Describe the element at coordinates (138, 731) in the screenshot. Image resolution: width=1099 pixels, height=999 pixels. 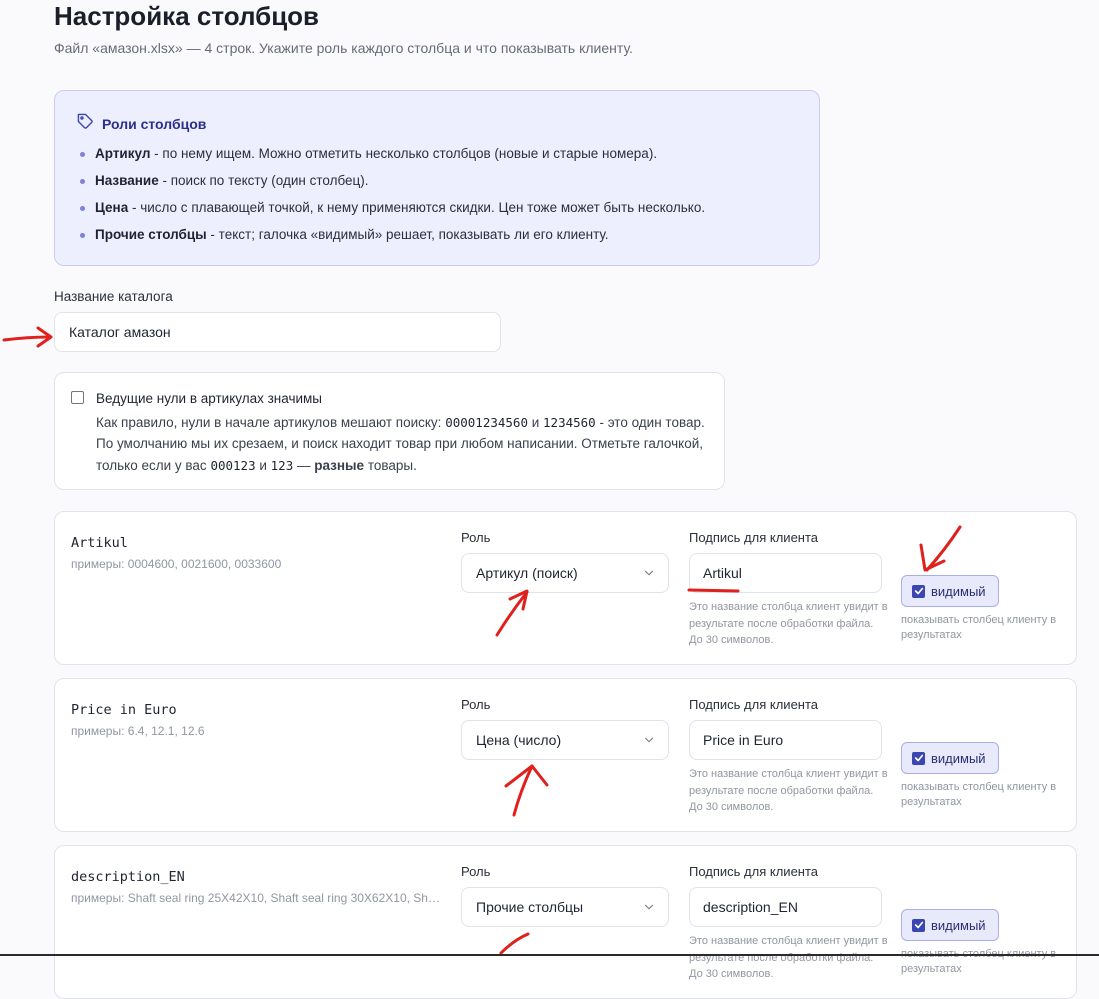
I see `column-examples: примеры: 6.4, 12.1, 12.6` at that location.